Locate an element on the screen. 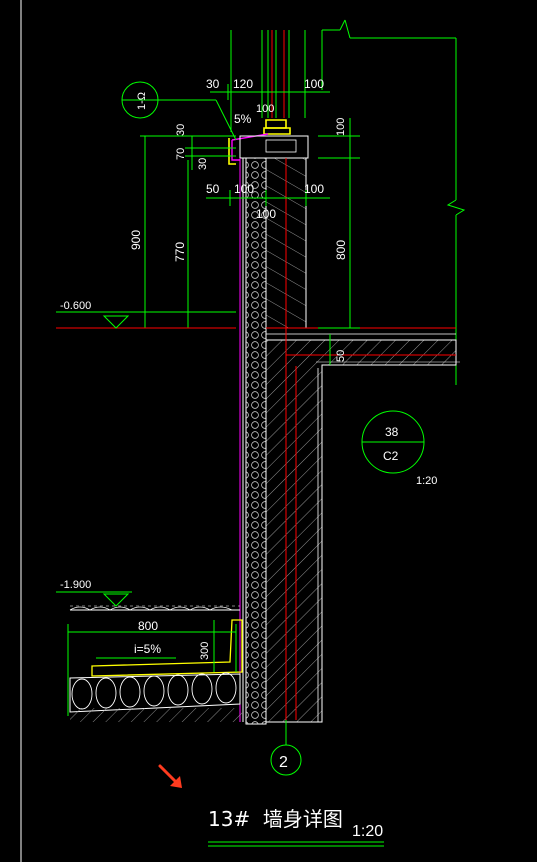 This screenshot has height=862, width=537. dim-top-30: 30 is located at coordinates (213, 84).